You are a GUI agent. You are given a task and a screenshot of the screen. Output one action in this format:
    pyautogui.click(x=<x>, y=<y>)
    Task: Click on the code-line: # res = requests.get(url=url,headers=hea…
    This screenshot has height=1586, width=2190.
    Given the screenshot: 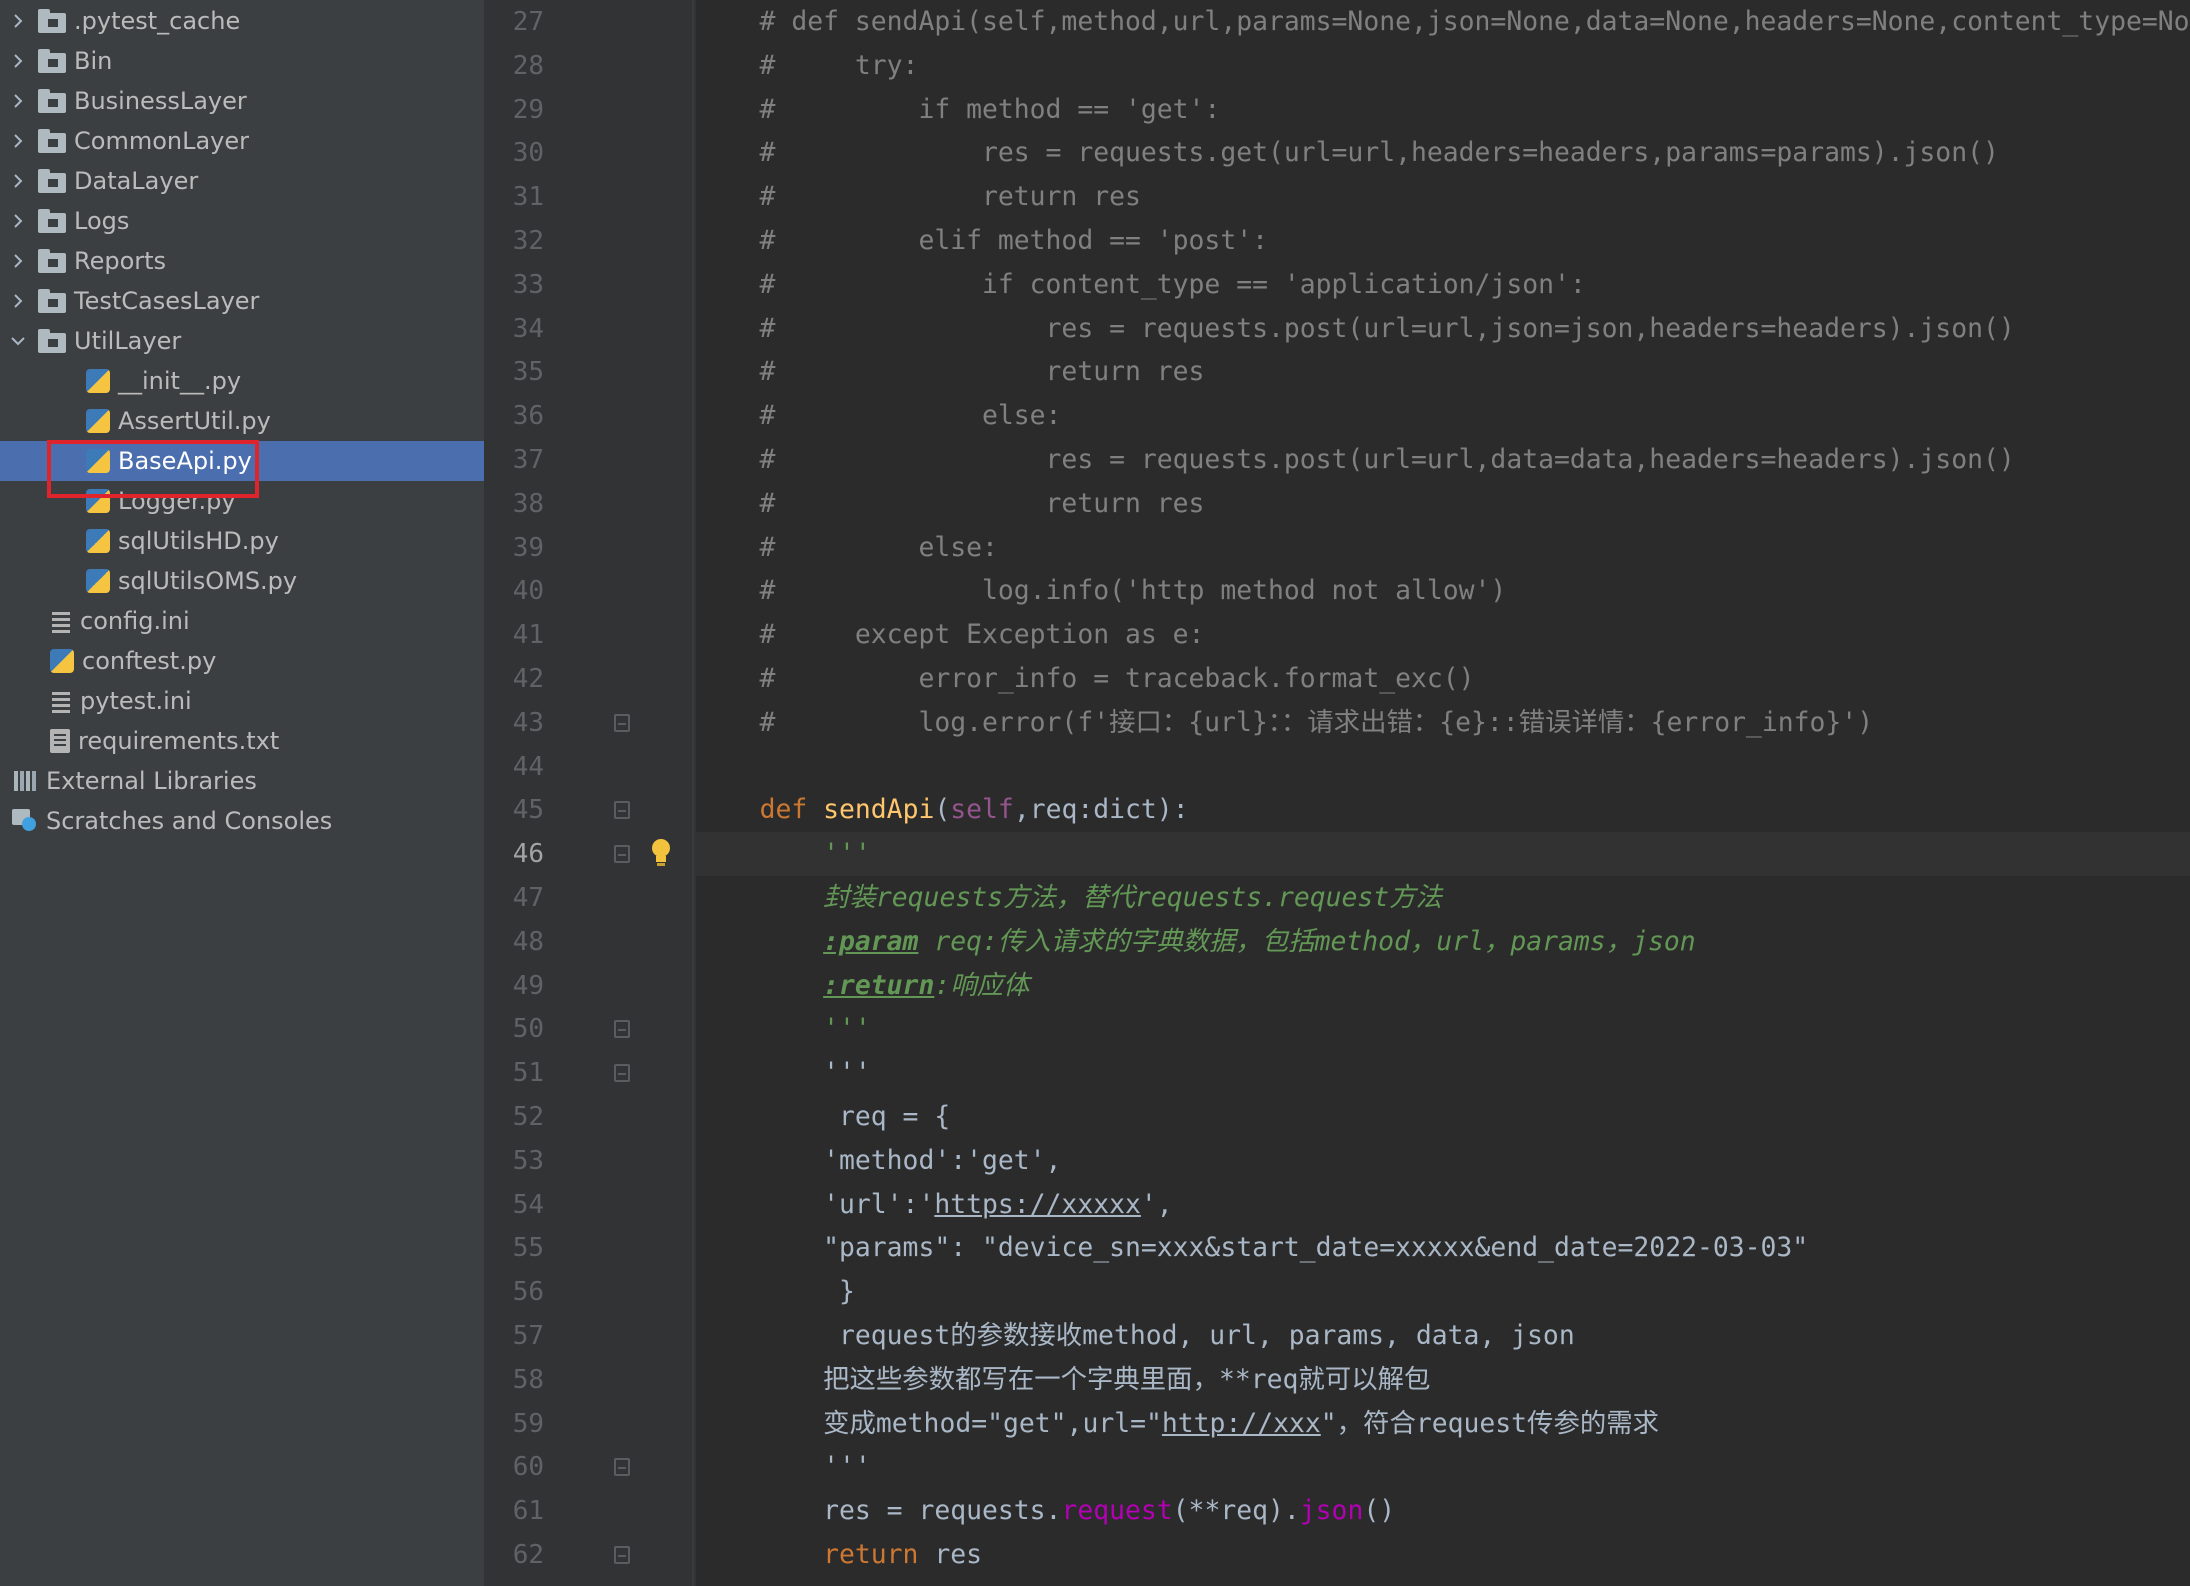 What is the action you would take?
    pyautogui.click(x=1443, y=153)
    